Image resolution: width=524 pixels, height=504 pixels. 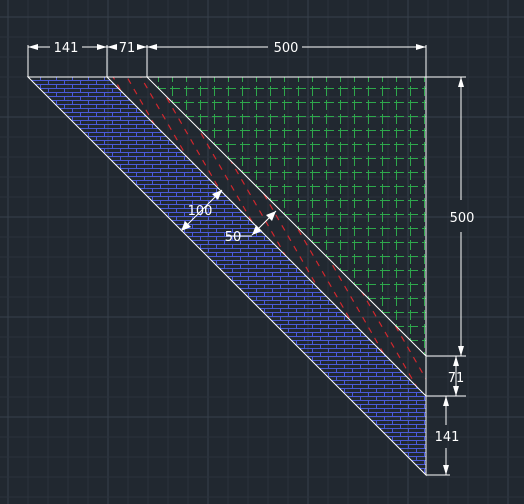 I want to click on dim-right-middle: 71, so click(x=456, y=378).